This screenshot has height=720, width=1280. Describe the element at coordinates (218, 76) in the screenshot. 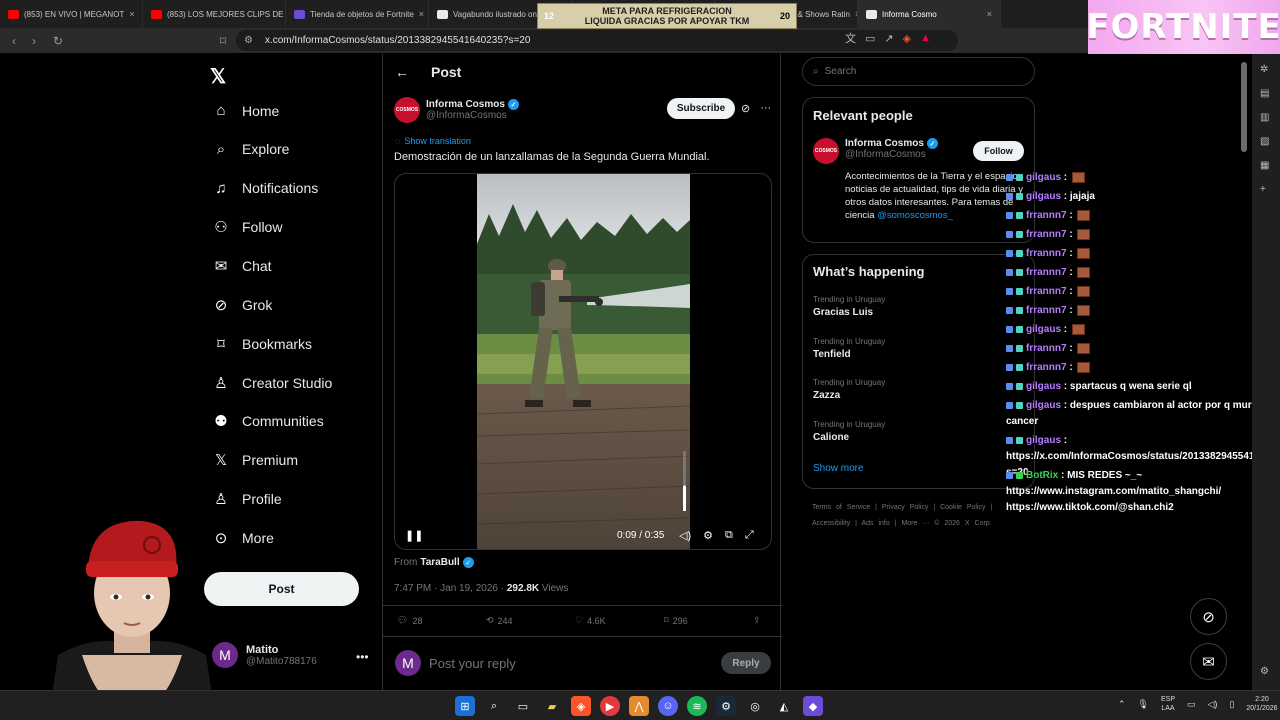

I see `x-logo-icon: 𝕏` at that location.